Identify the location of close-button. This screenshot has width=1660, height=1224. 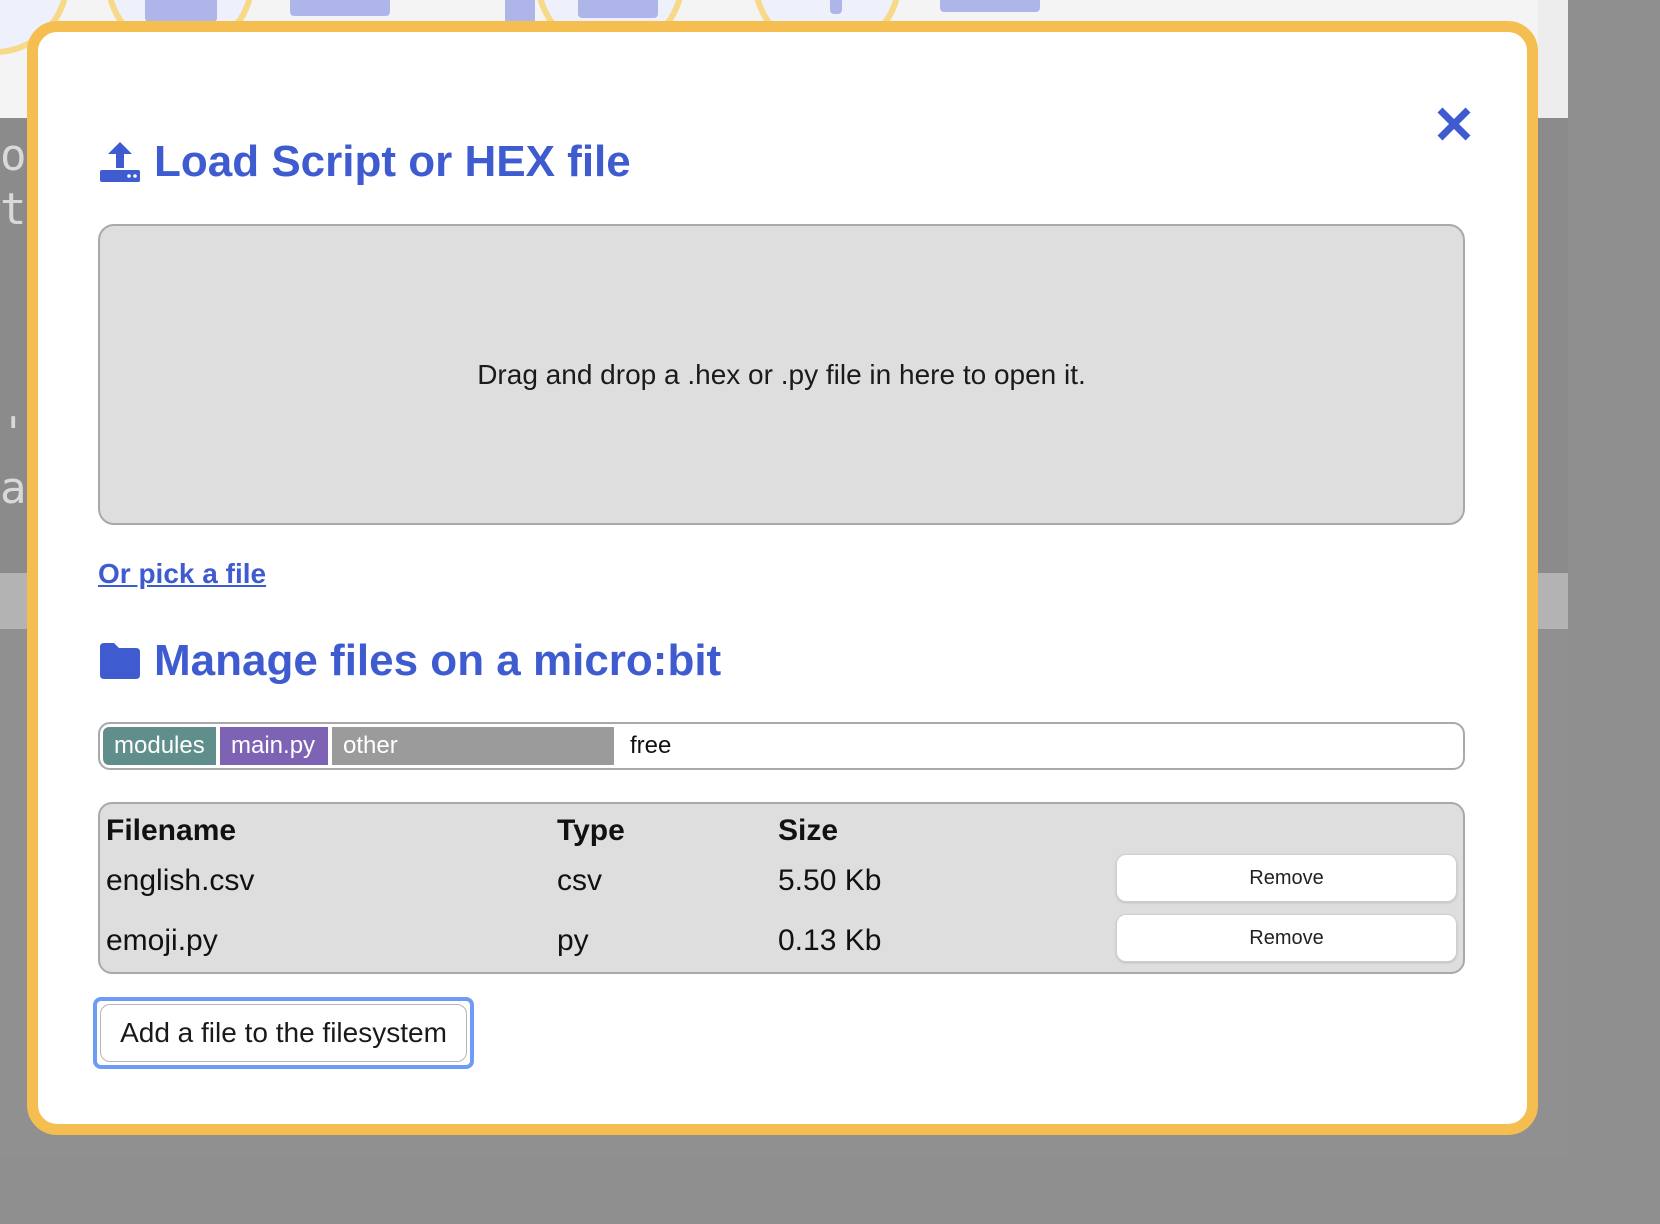
(1454, 124).